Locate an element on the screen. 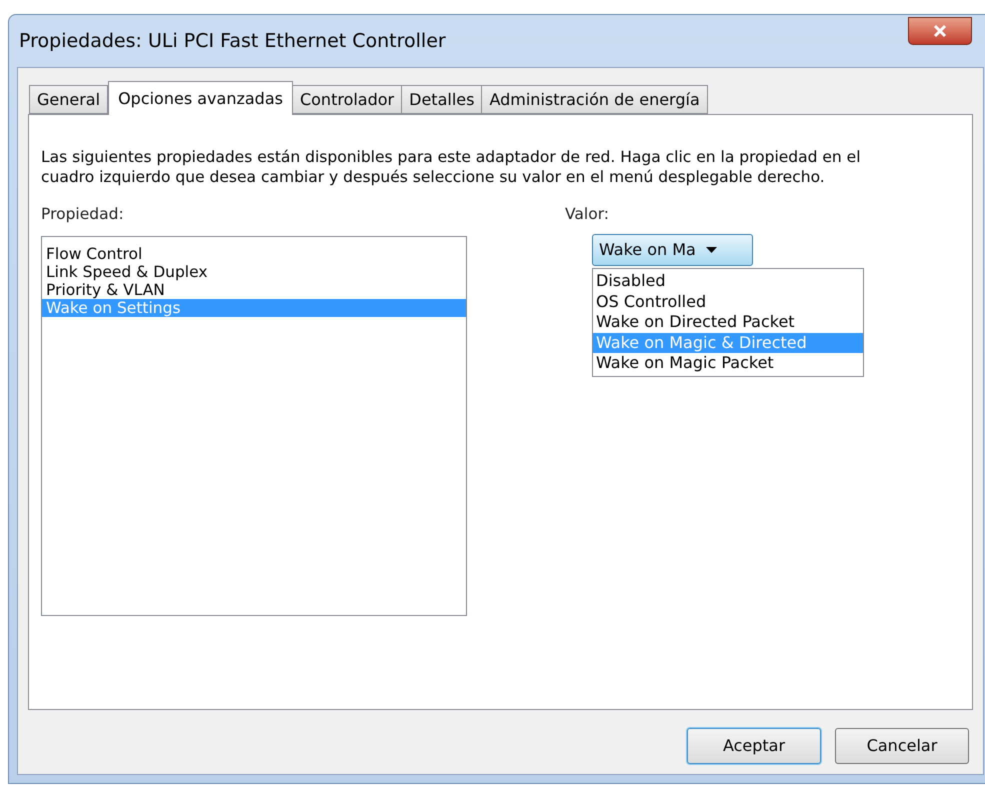 The image size is (985, 792). property-item: Priority & VLAN is located at coordinates (254, 290).